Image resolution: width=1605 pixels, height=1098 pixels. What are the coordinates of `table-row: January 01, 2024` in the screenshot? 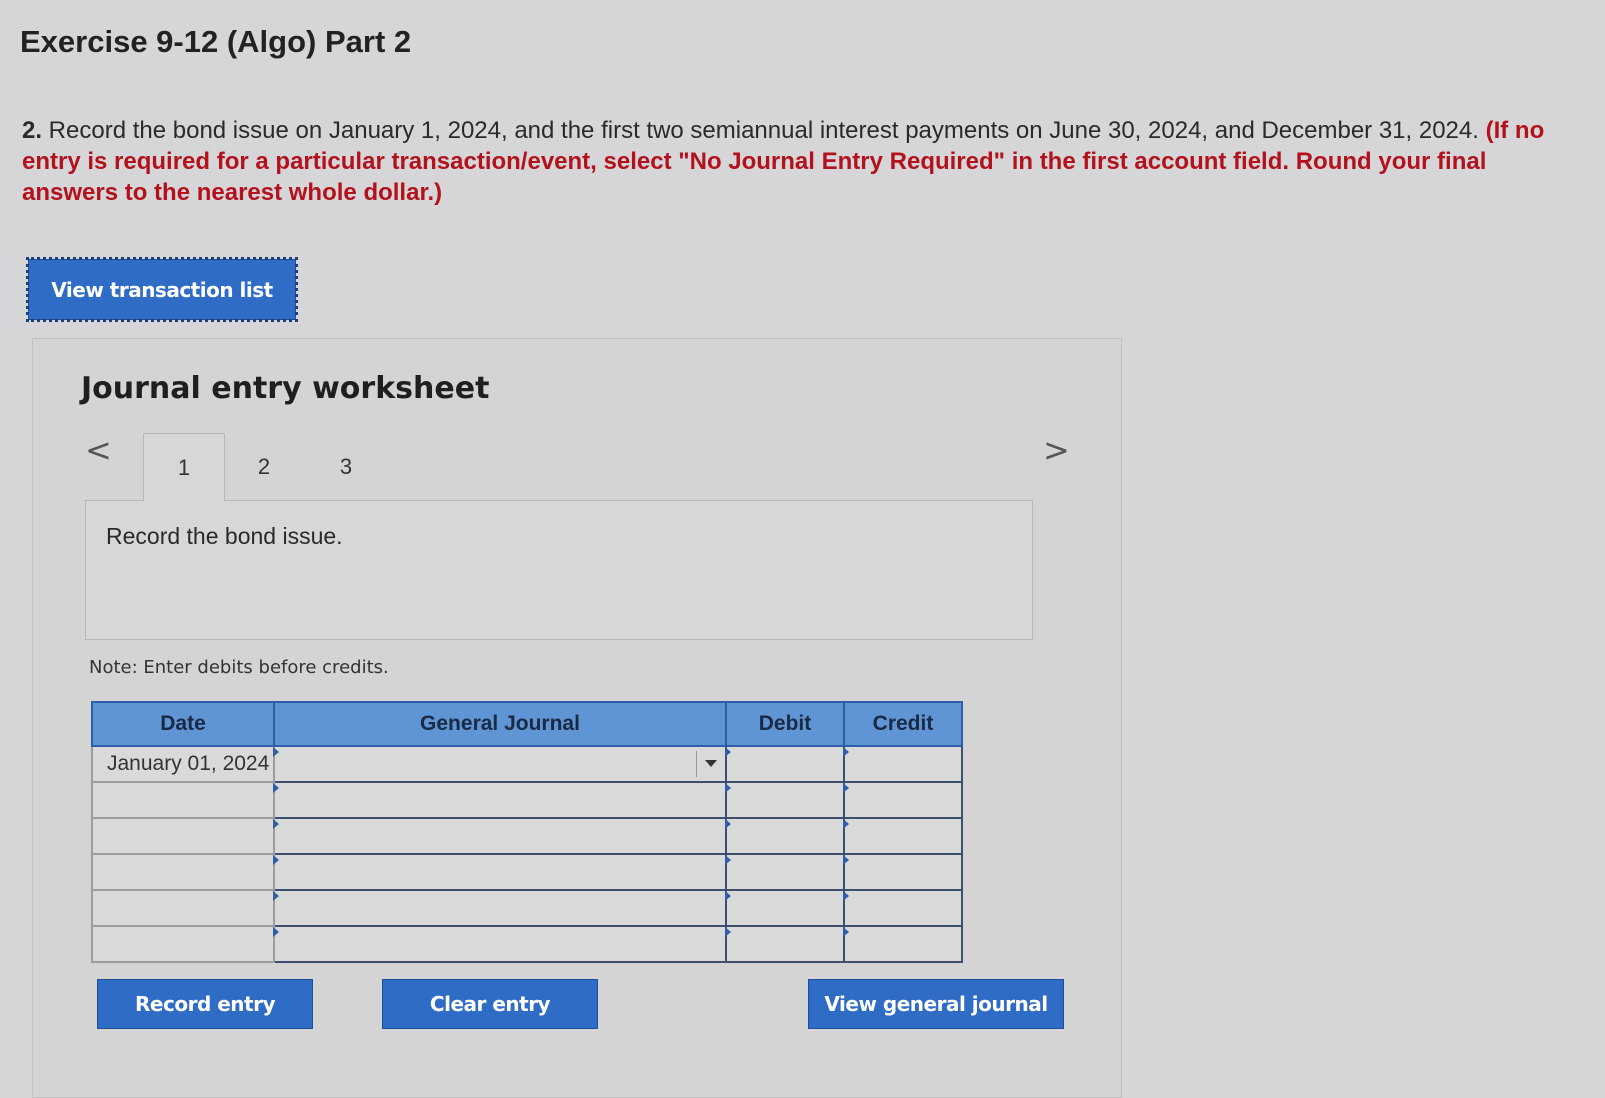 It's located at (527, 764).